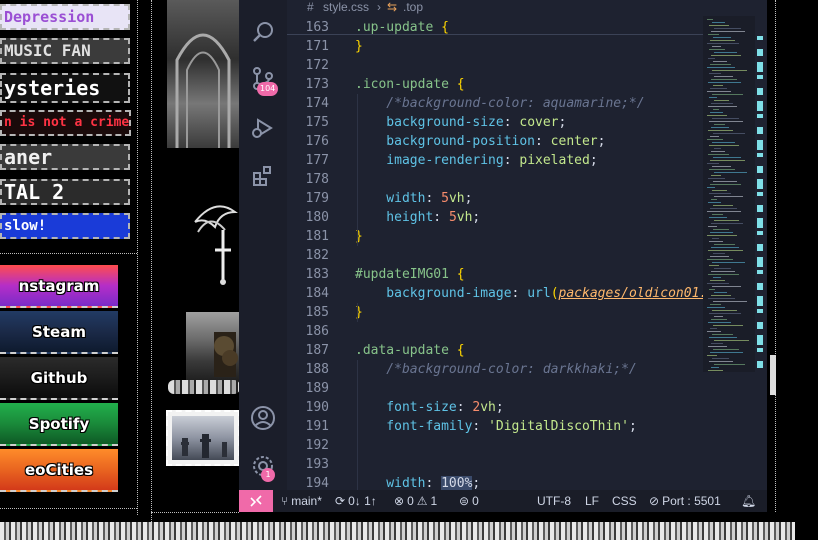  I want to click on encoding-item: UTF-8, so click(554, 501).